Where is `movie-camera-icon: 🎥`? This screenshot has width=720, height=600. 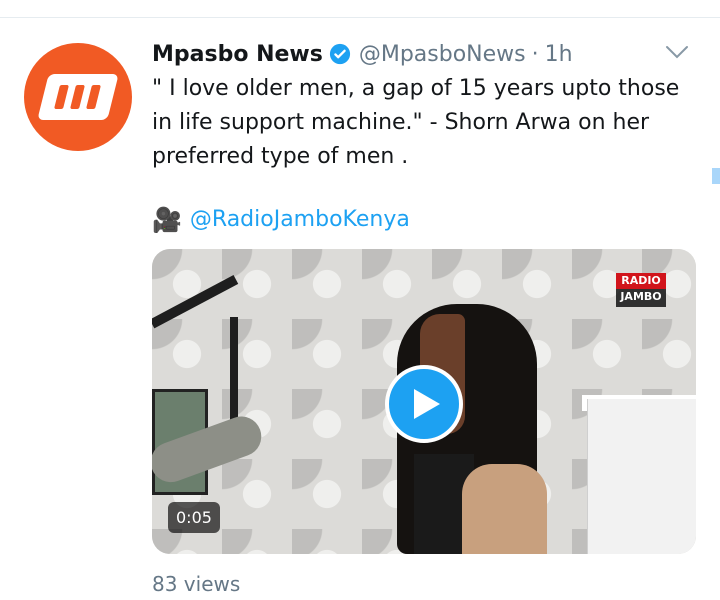
movie-camera-icon: 🎥 is located at coordinates (167, 220).